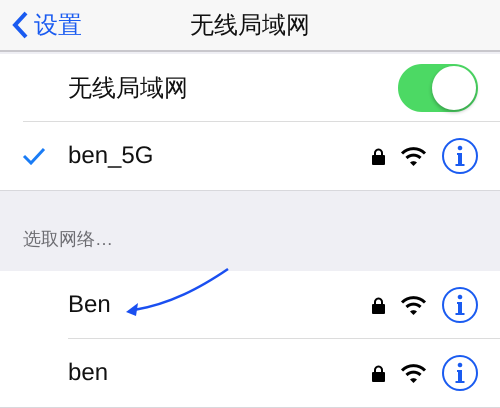  Describe the element at coordinates (20, 25) in the screenshot. I see `chevron-icon` at that location.